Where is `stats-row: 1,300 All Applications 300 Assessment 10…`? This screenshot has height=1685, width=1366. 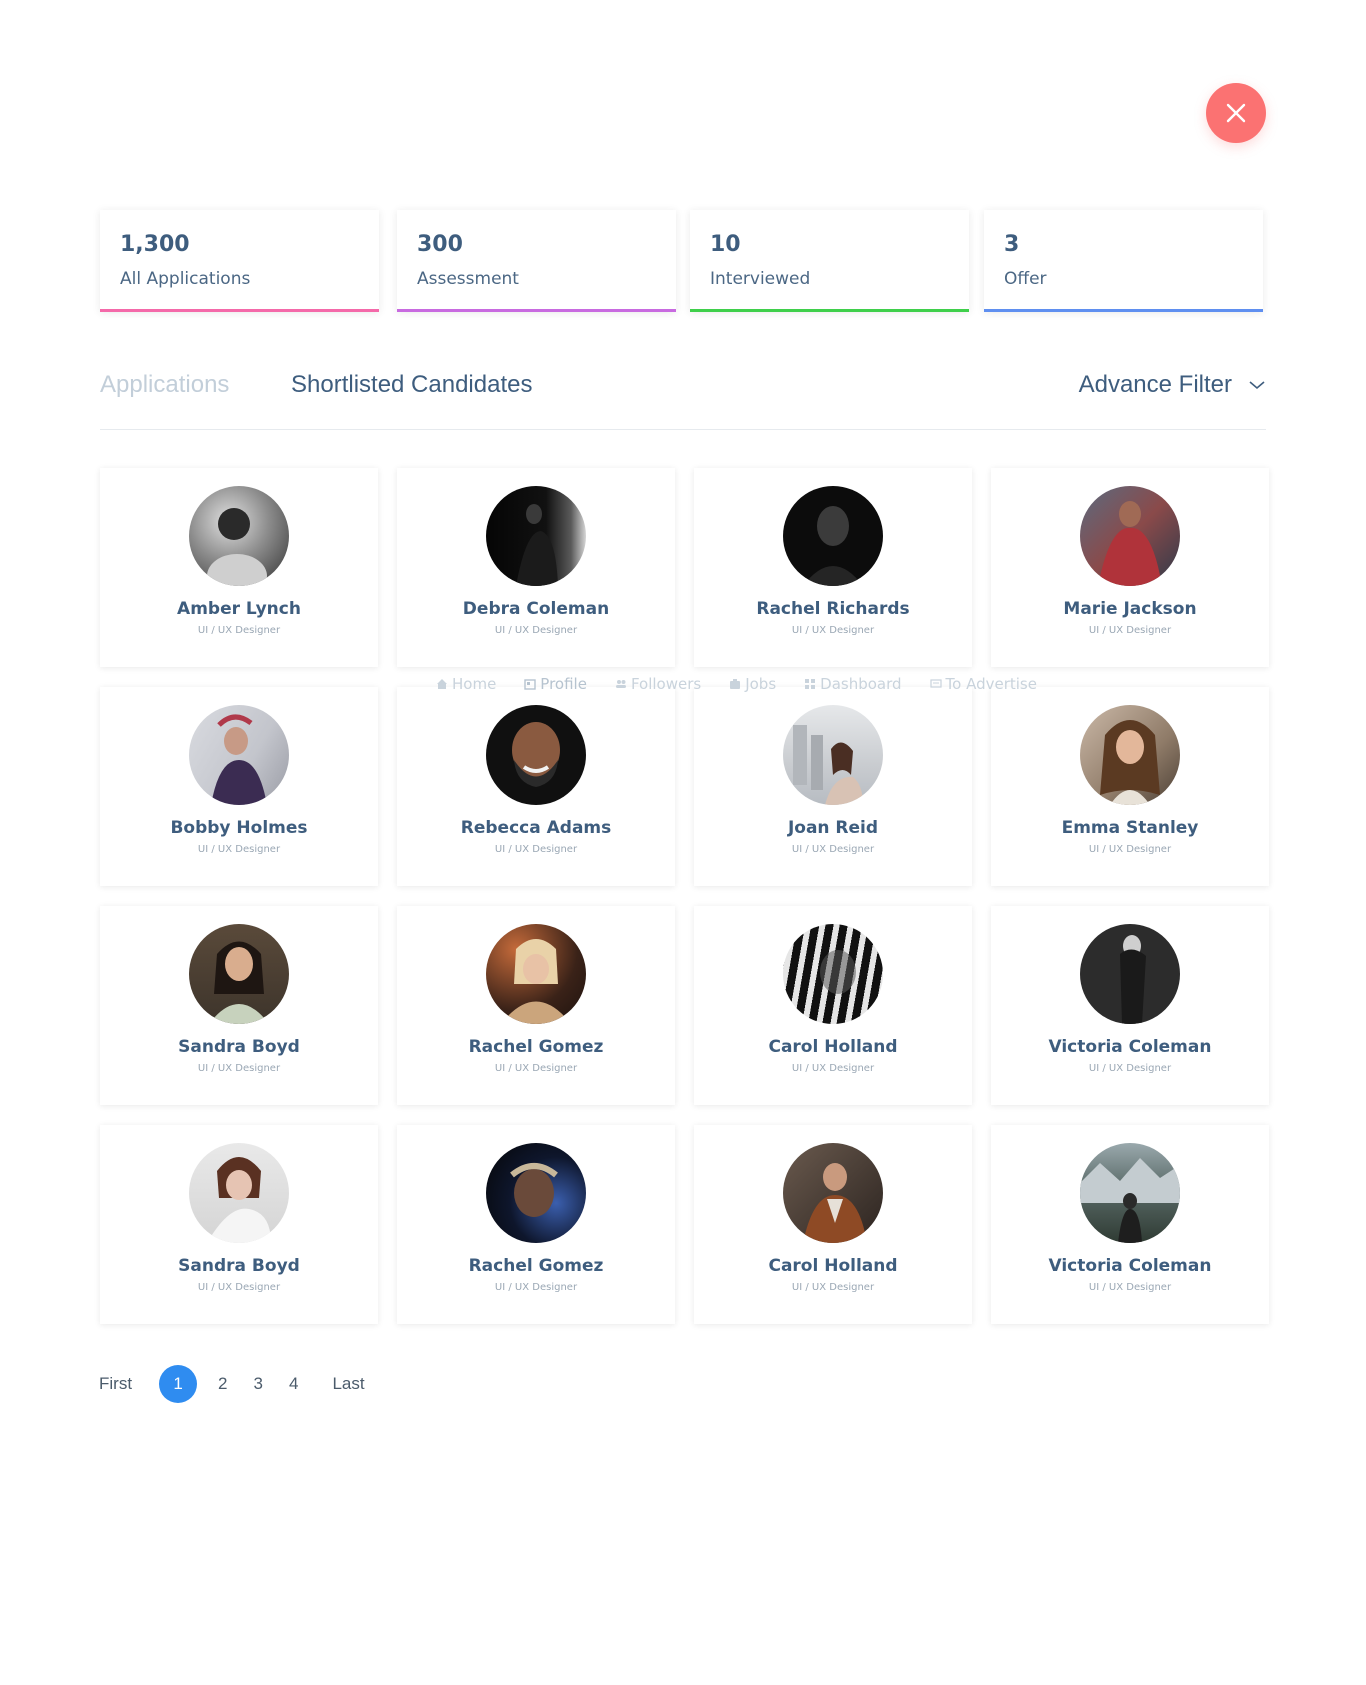
stats-row: 1,300 All Applications 300 Assessment 10… is located at coordinates (683, 261).